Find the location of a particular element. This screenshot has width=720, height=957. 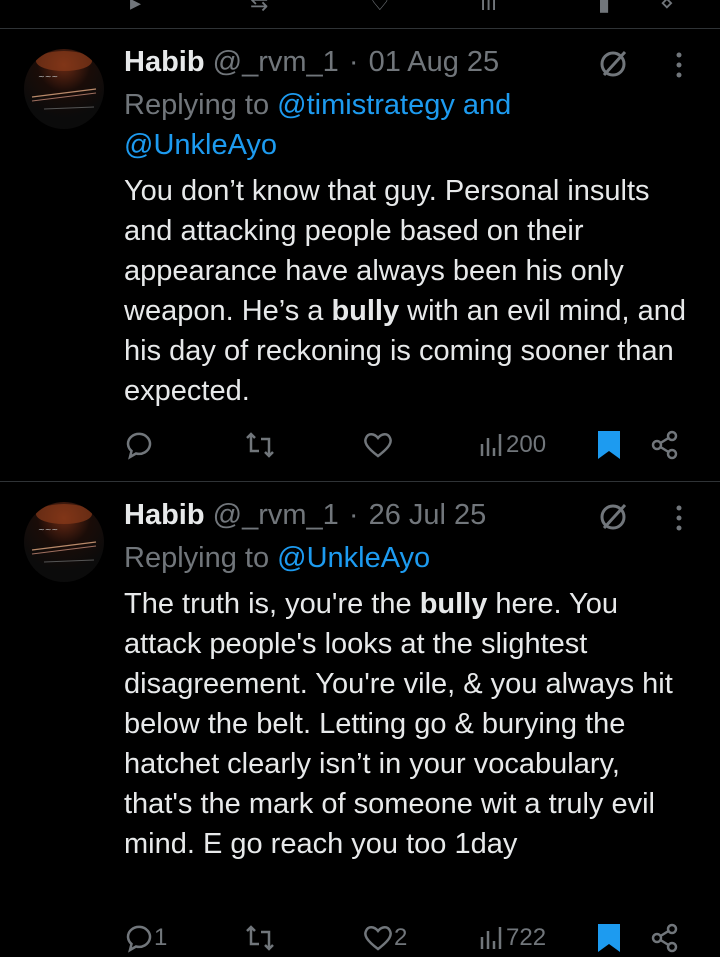

timestamp: 01 Aug 25 is located at coordinates (434, 62).